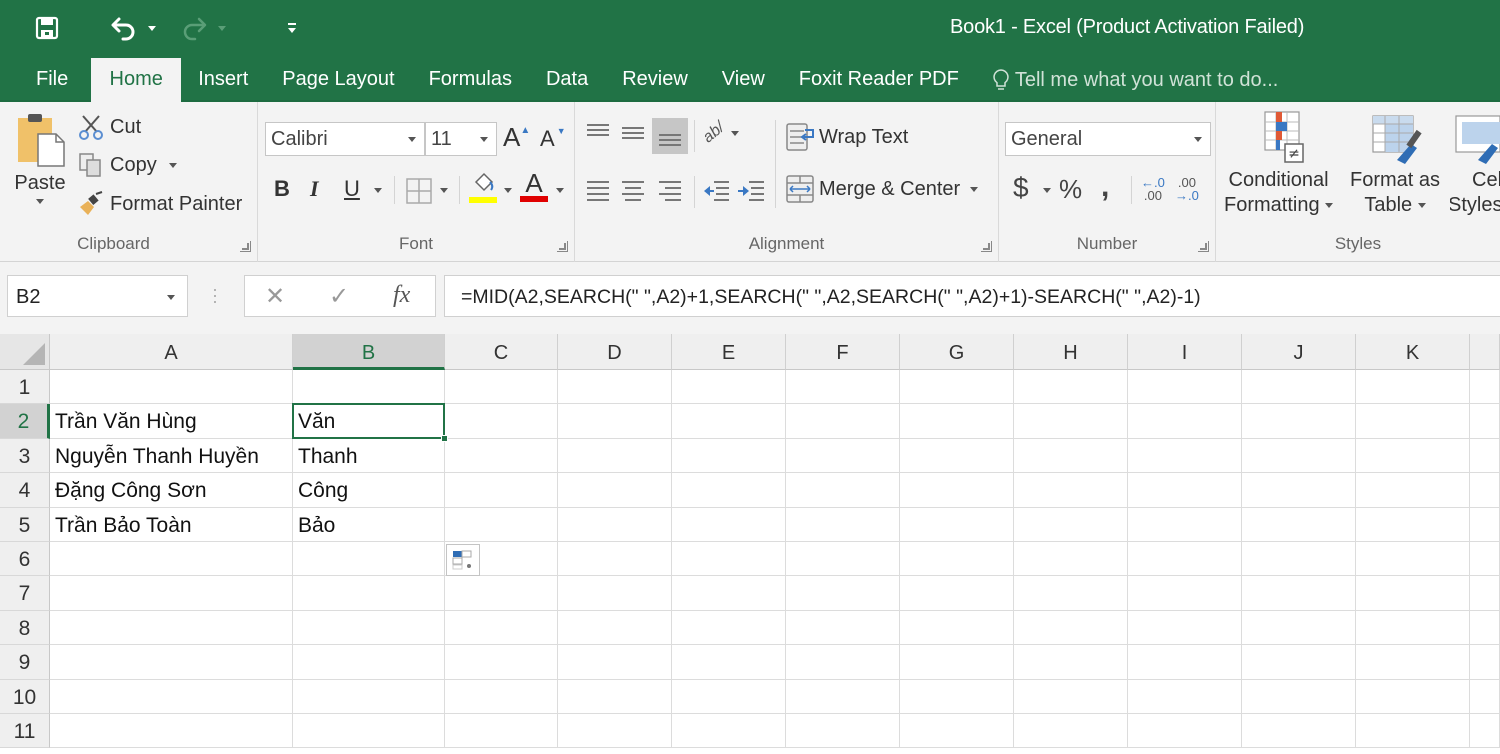 The height and width of the screenshot is (754, 1500). Describe the element at coordinates (615, 524) in the screenshot. I see `cell-d5` at that location.